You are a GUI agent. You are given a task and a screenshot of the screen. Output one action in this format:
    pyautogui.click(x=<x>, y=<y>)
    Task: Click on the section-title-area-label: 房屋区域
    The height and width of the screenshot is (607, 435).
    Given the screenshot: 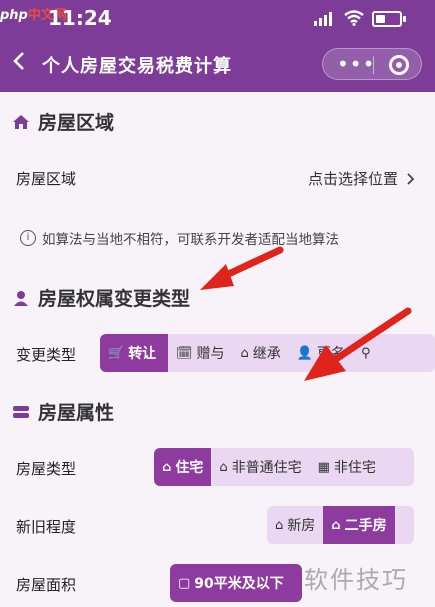 What is the action you would take?
    pyautogui.click(x=76, y=123)
    